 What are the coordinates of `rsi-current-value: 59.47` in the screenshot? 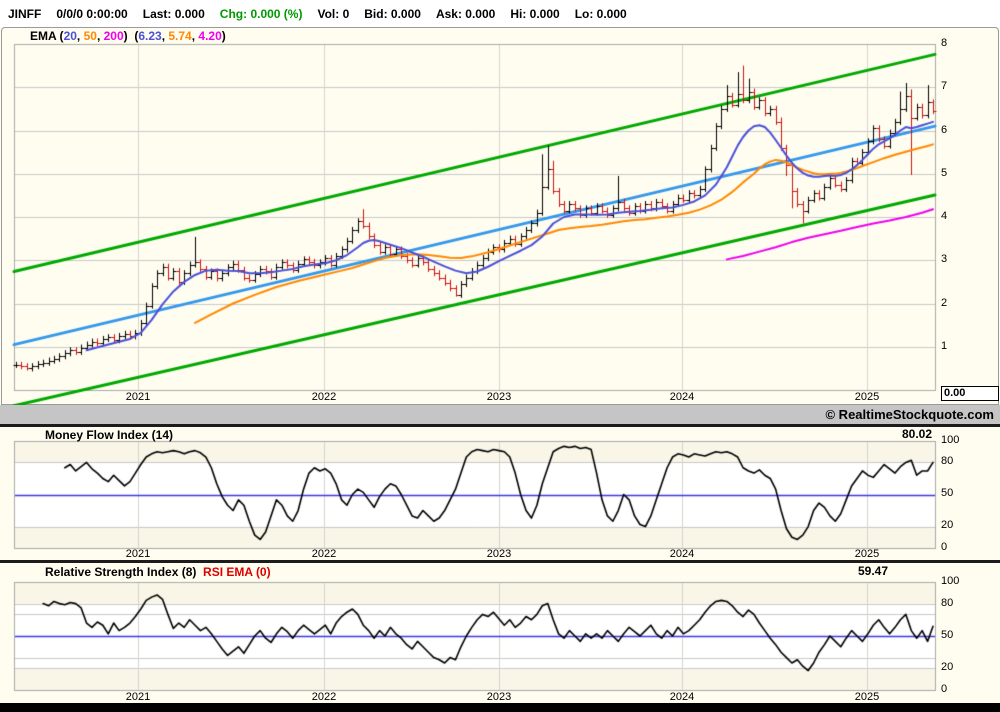 It's located at (872, 571).